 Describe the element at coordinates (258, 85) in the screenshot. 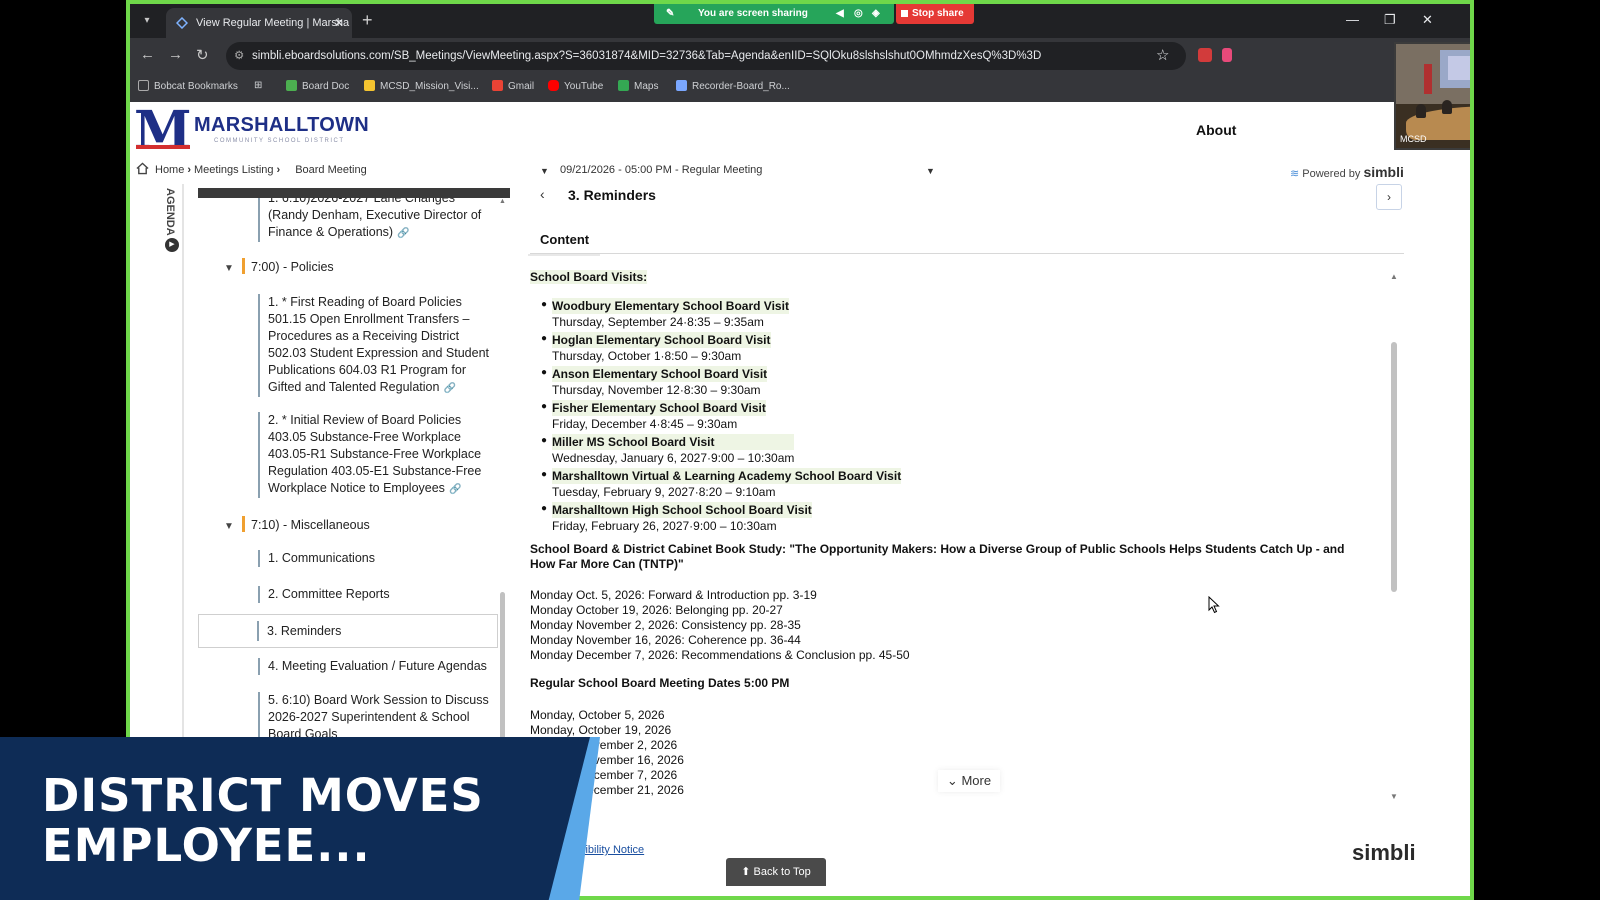

I see `apps-grid-icon: ⊞` at that location.